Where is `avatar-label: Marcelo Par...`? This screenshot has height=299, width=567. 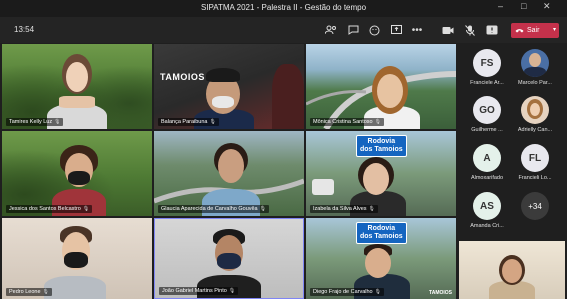
avatar-label: Marcelo Par... is located at coordinates (535, 83).